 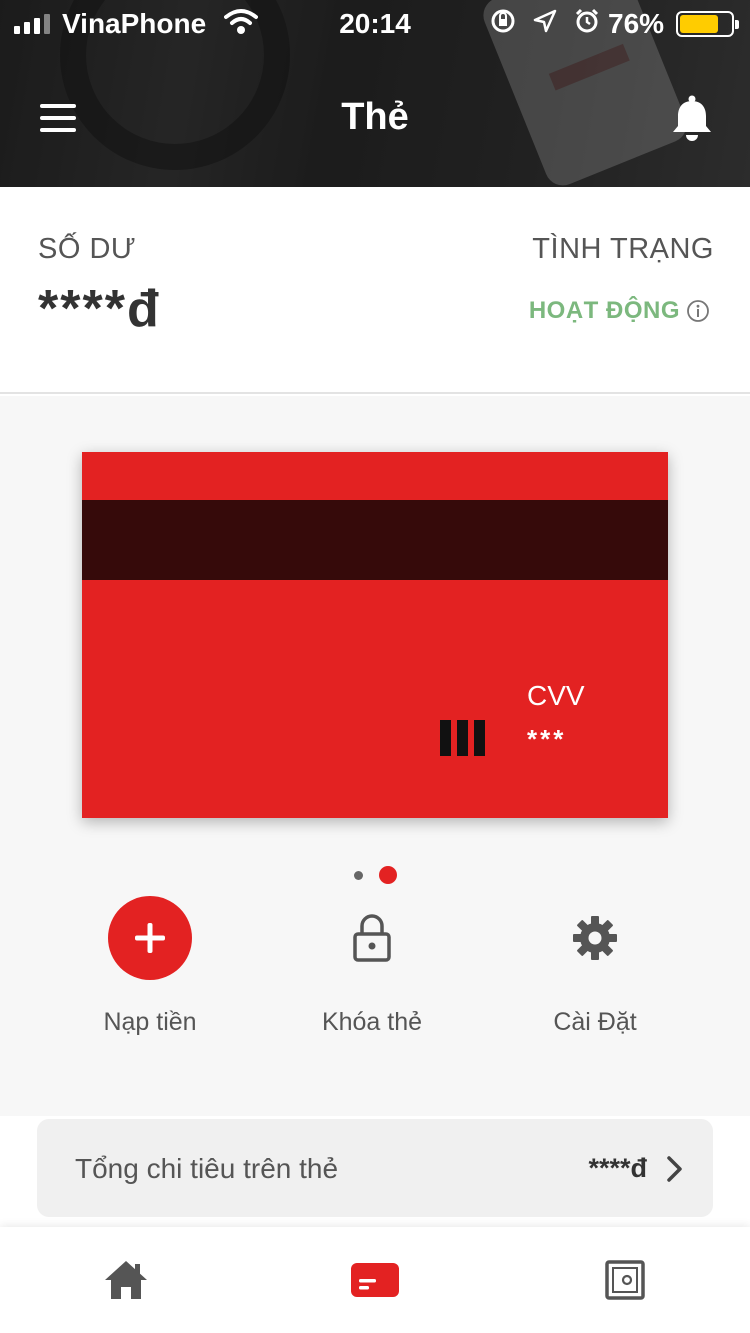 I want to click on top-up-label: Nạp tiền, so click(x=150, y=1022).